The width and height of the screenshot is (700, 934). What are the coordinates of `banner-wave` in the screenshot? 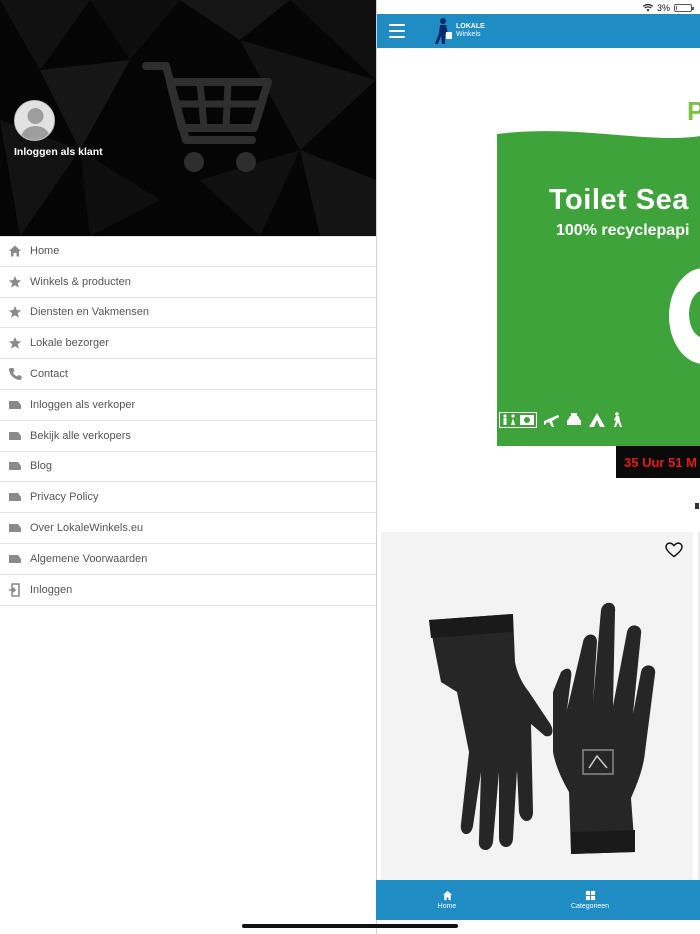 It's located at (598, 134).